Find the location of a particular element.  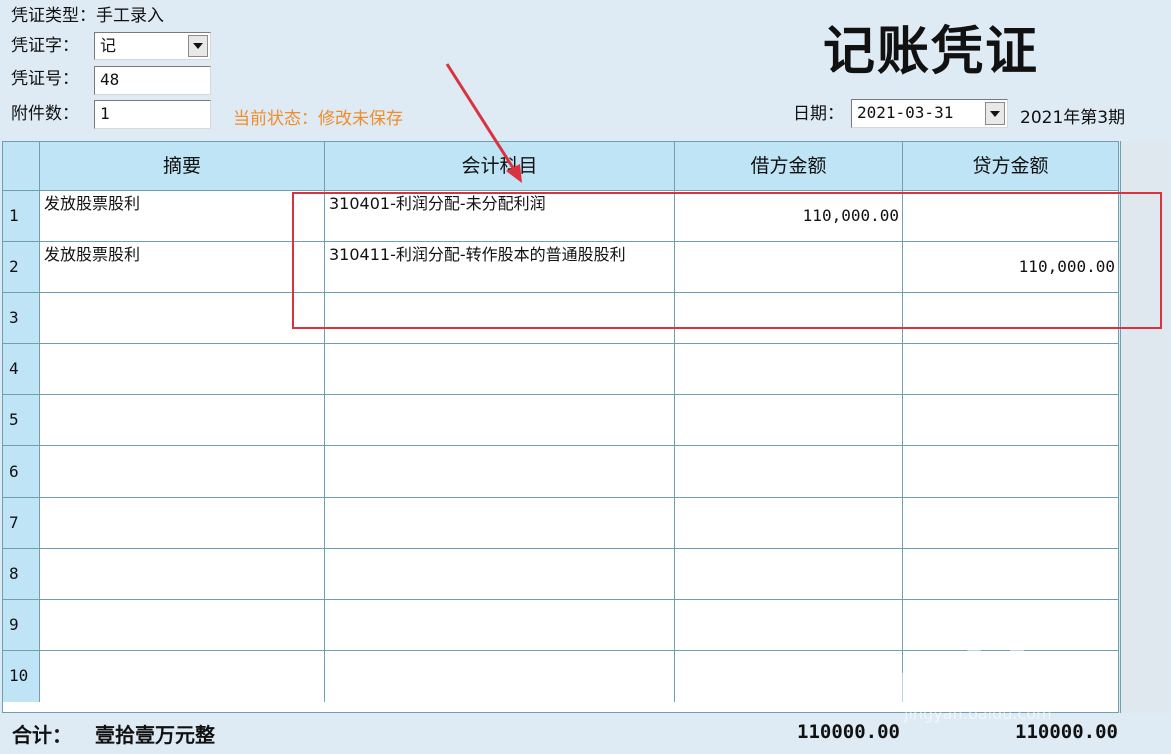

baidu-watermark: Baidu经验 jingyan.baidu.com is located at coordinates (1018, 678).